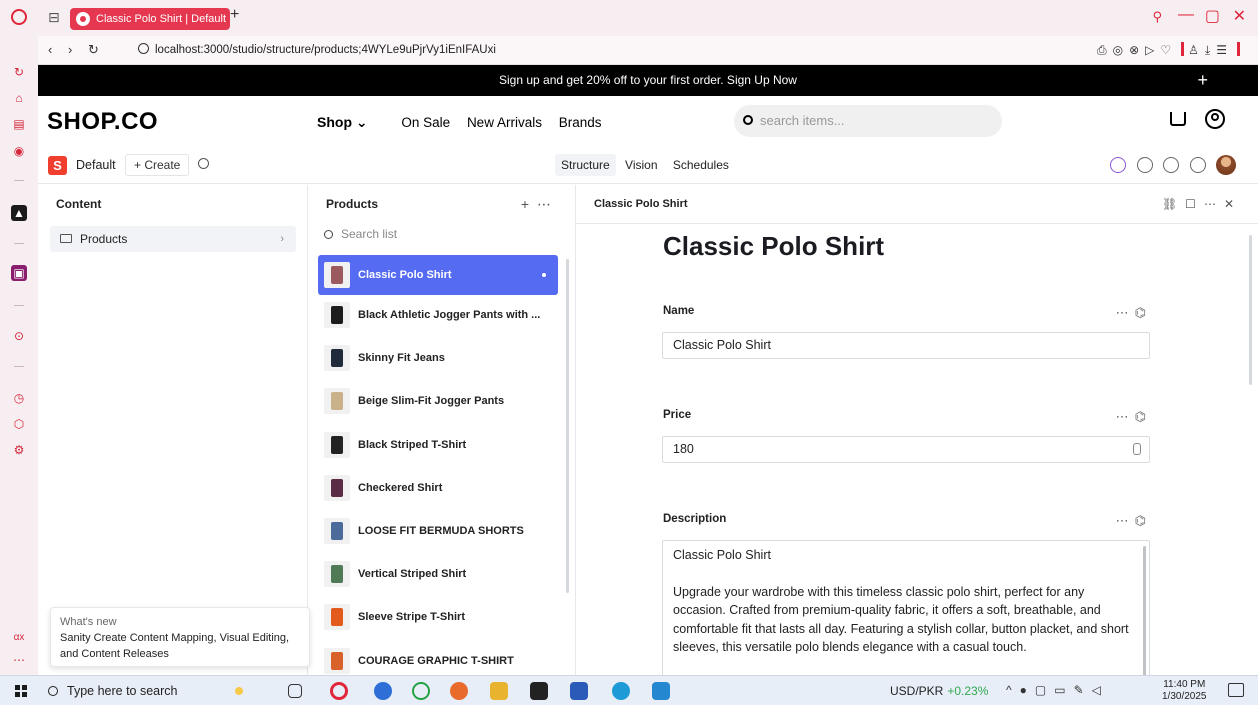  Describe the element at coordinates (173, 239) in the screenshot. I see `content-item-products: Products ›` at that location.